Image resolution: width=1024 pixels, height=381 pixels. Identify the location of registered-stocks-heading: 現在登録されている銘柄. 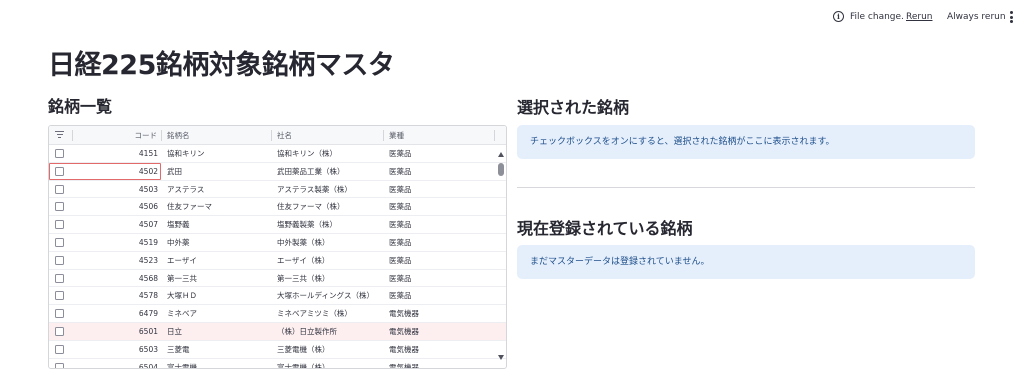
(605, 228).